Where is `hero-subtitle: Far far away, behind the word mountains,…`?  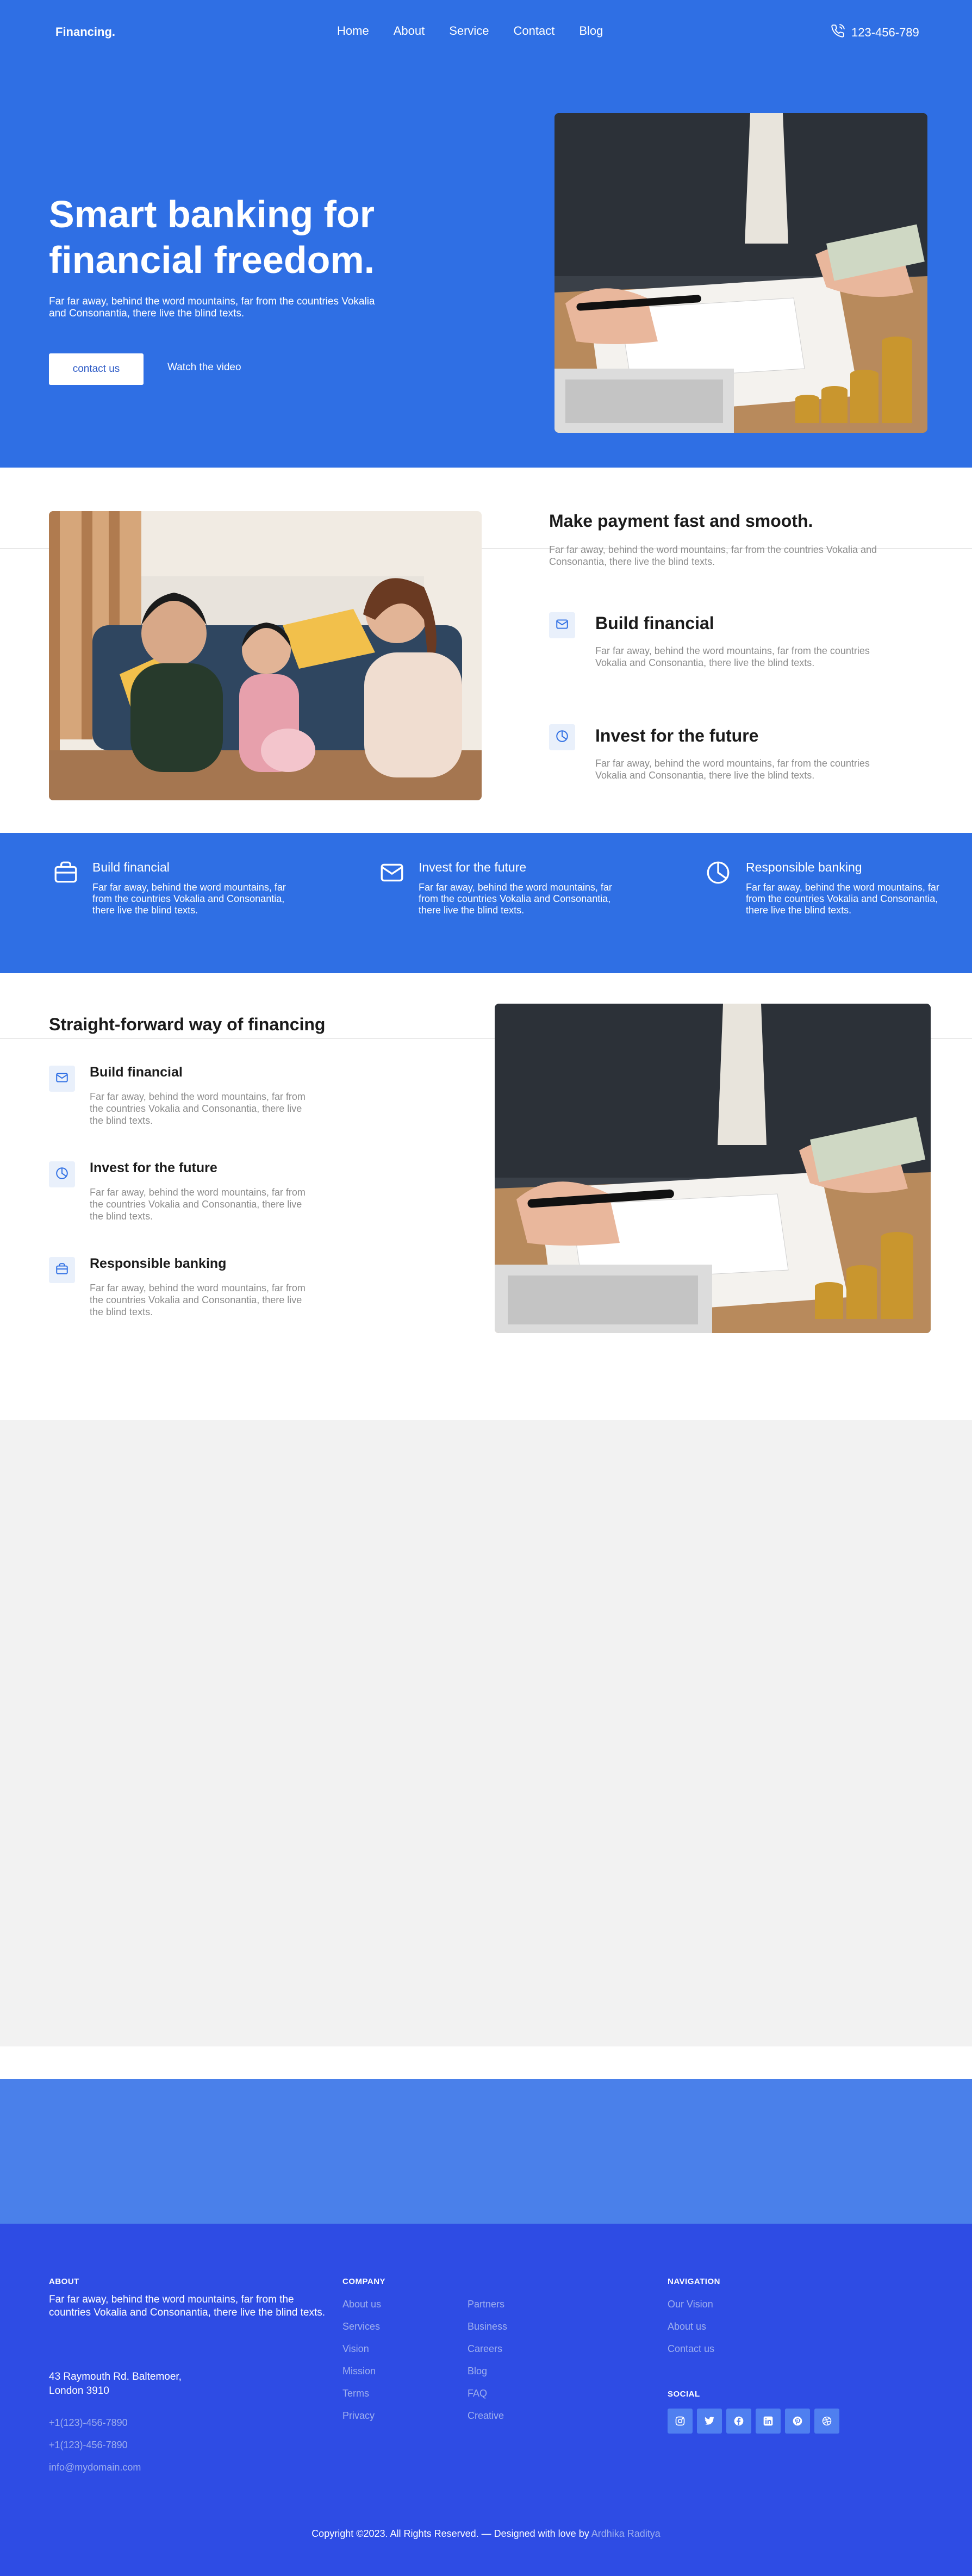 hero-subtitle: Far far away, behind the word mountains,… is located at coordinates (212, 307).